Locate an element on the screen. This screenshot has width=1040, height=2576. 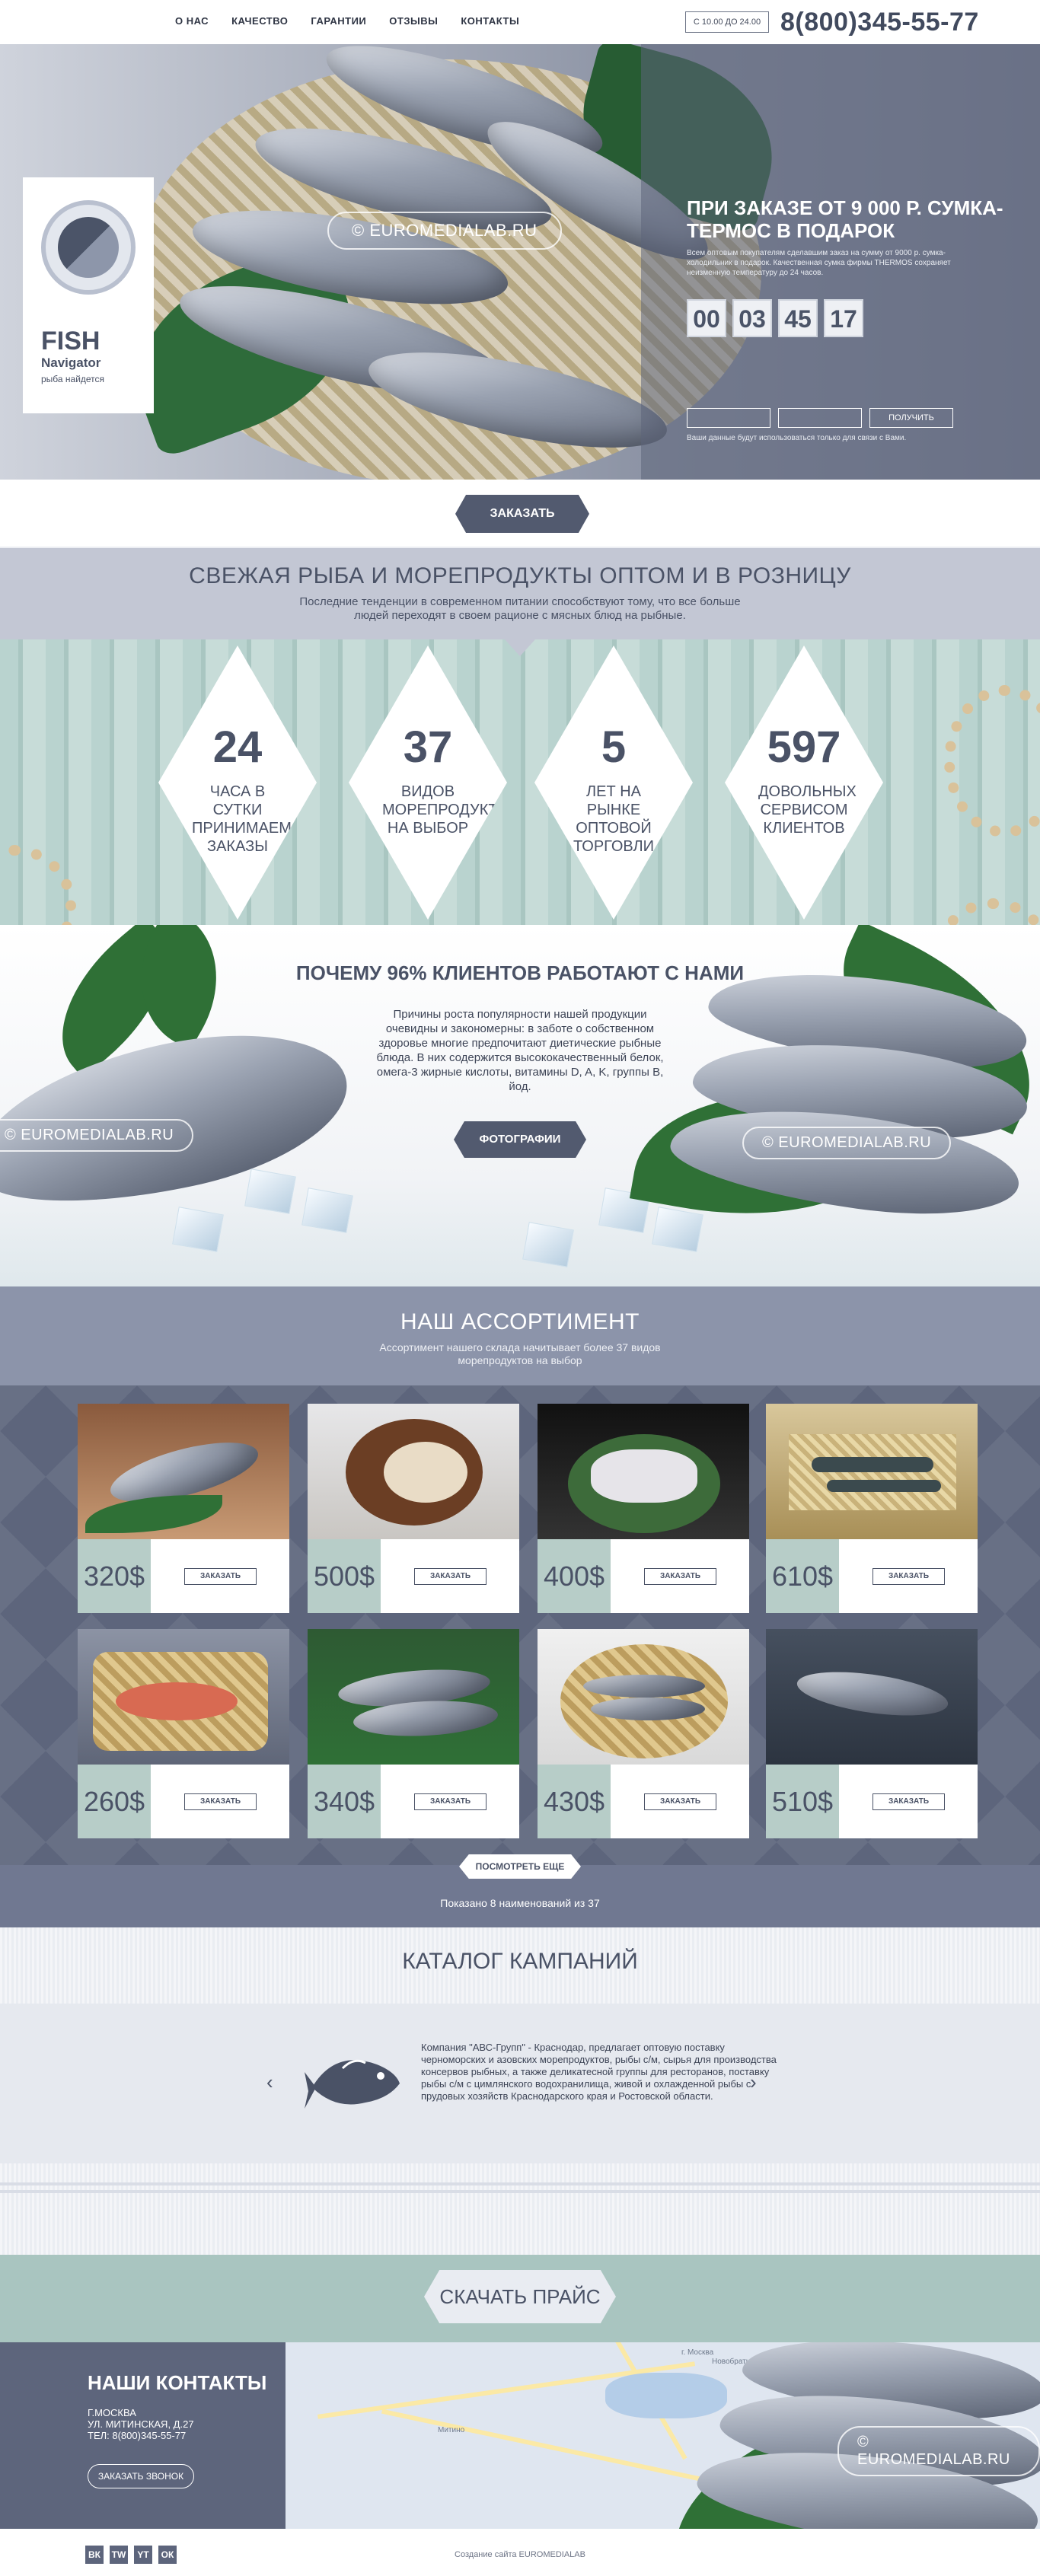
logo-subtitle: Navigator is located at coordinates (71, 362).